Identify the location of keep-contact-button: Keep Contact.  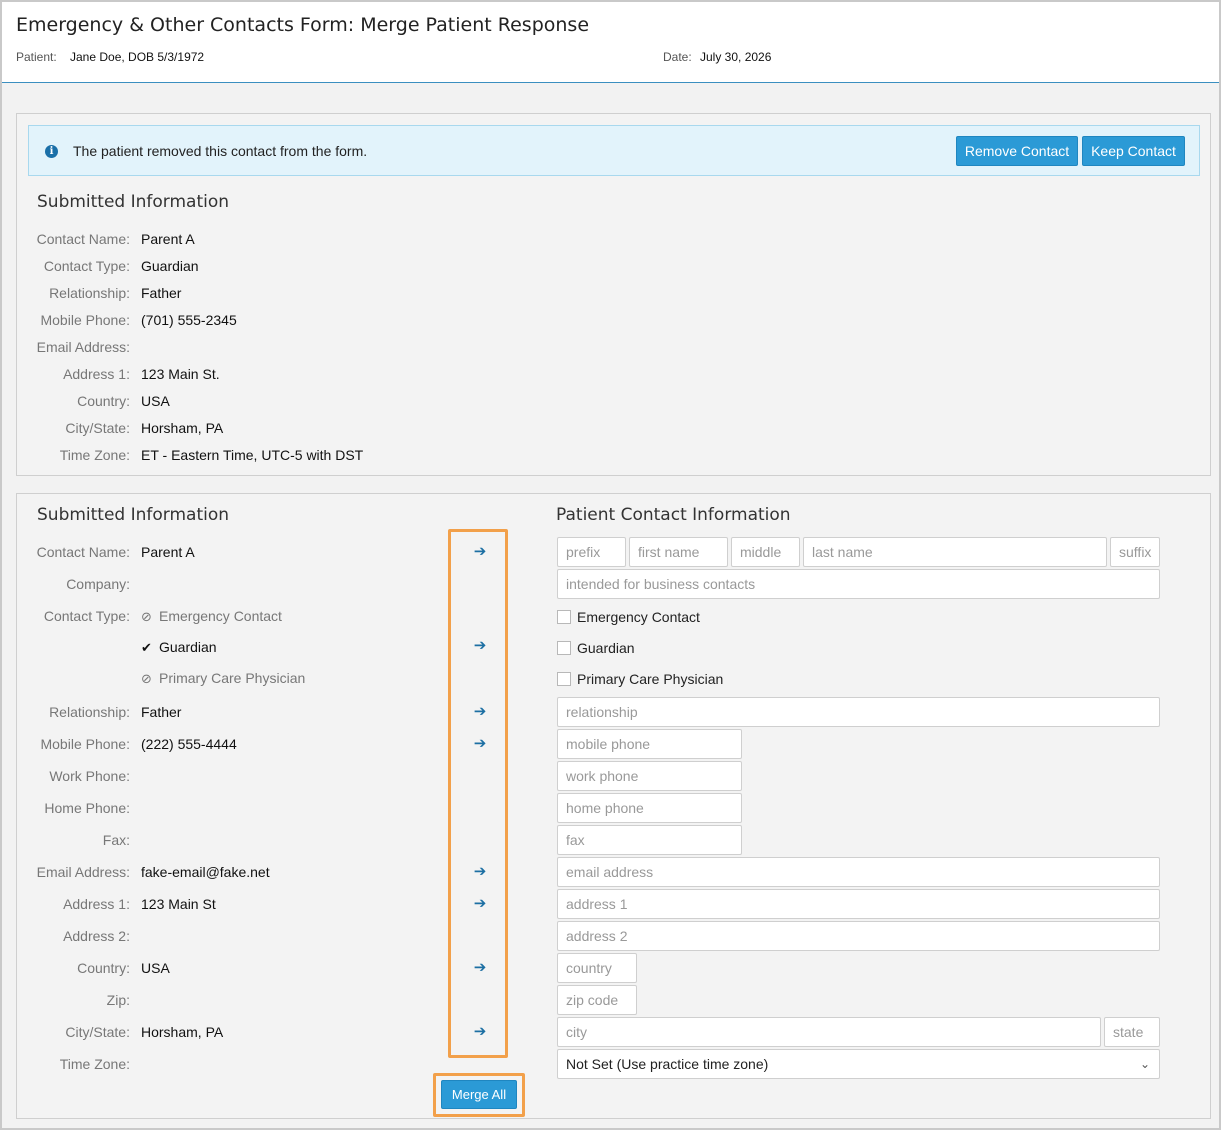
(1133, 151).